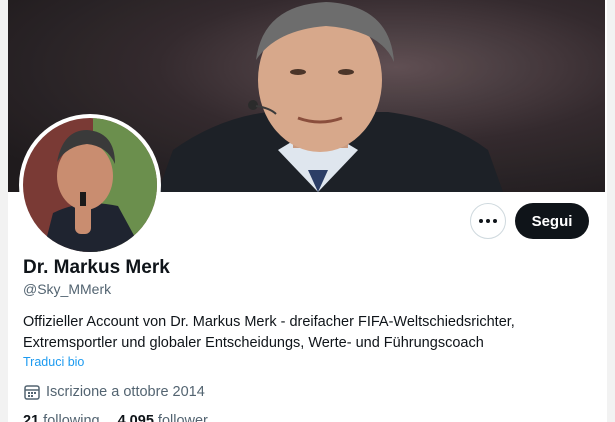  I want to click on more-options-button, so click(488, 221).